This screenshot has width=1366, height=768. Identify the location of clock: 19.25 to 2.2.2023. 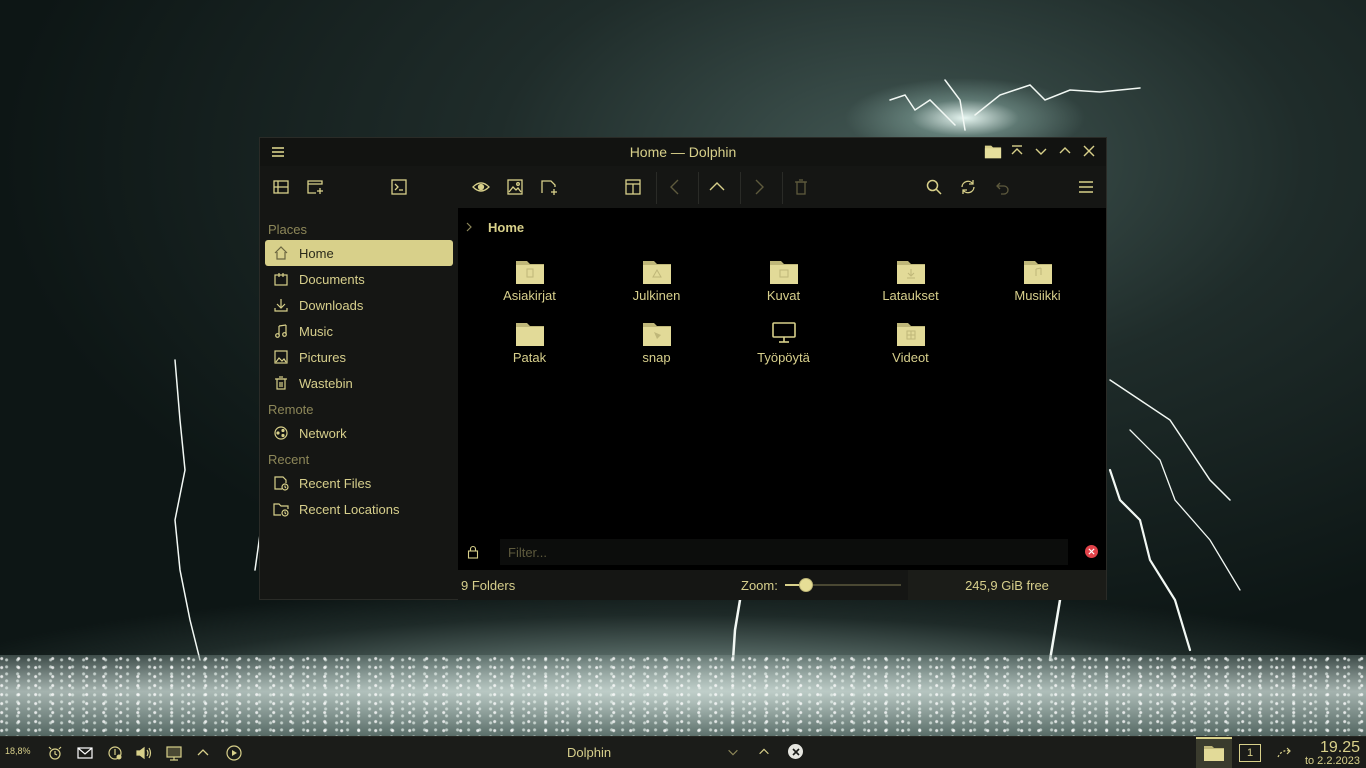
(1332, 753).